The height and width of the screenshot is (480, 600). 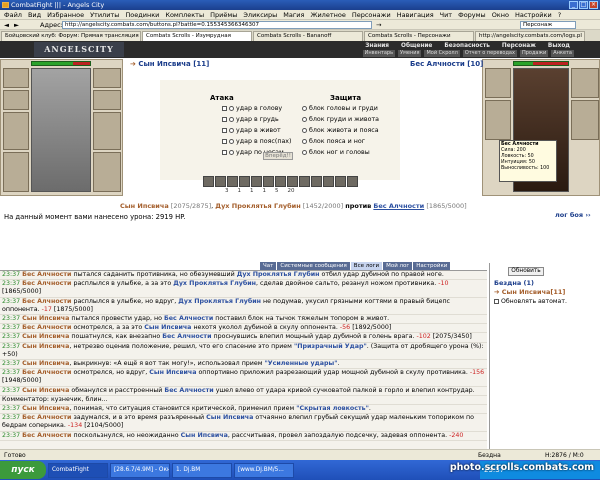 I want to click on helmet-slot, so click(x=16, y=78).